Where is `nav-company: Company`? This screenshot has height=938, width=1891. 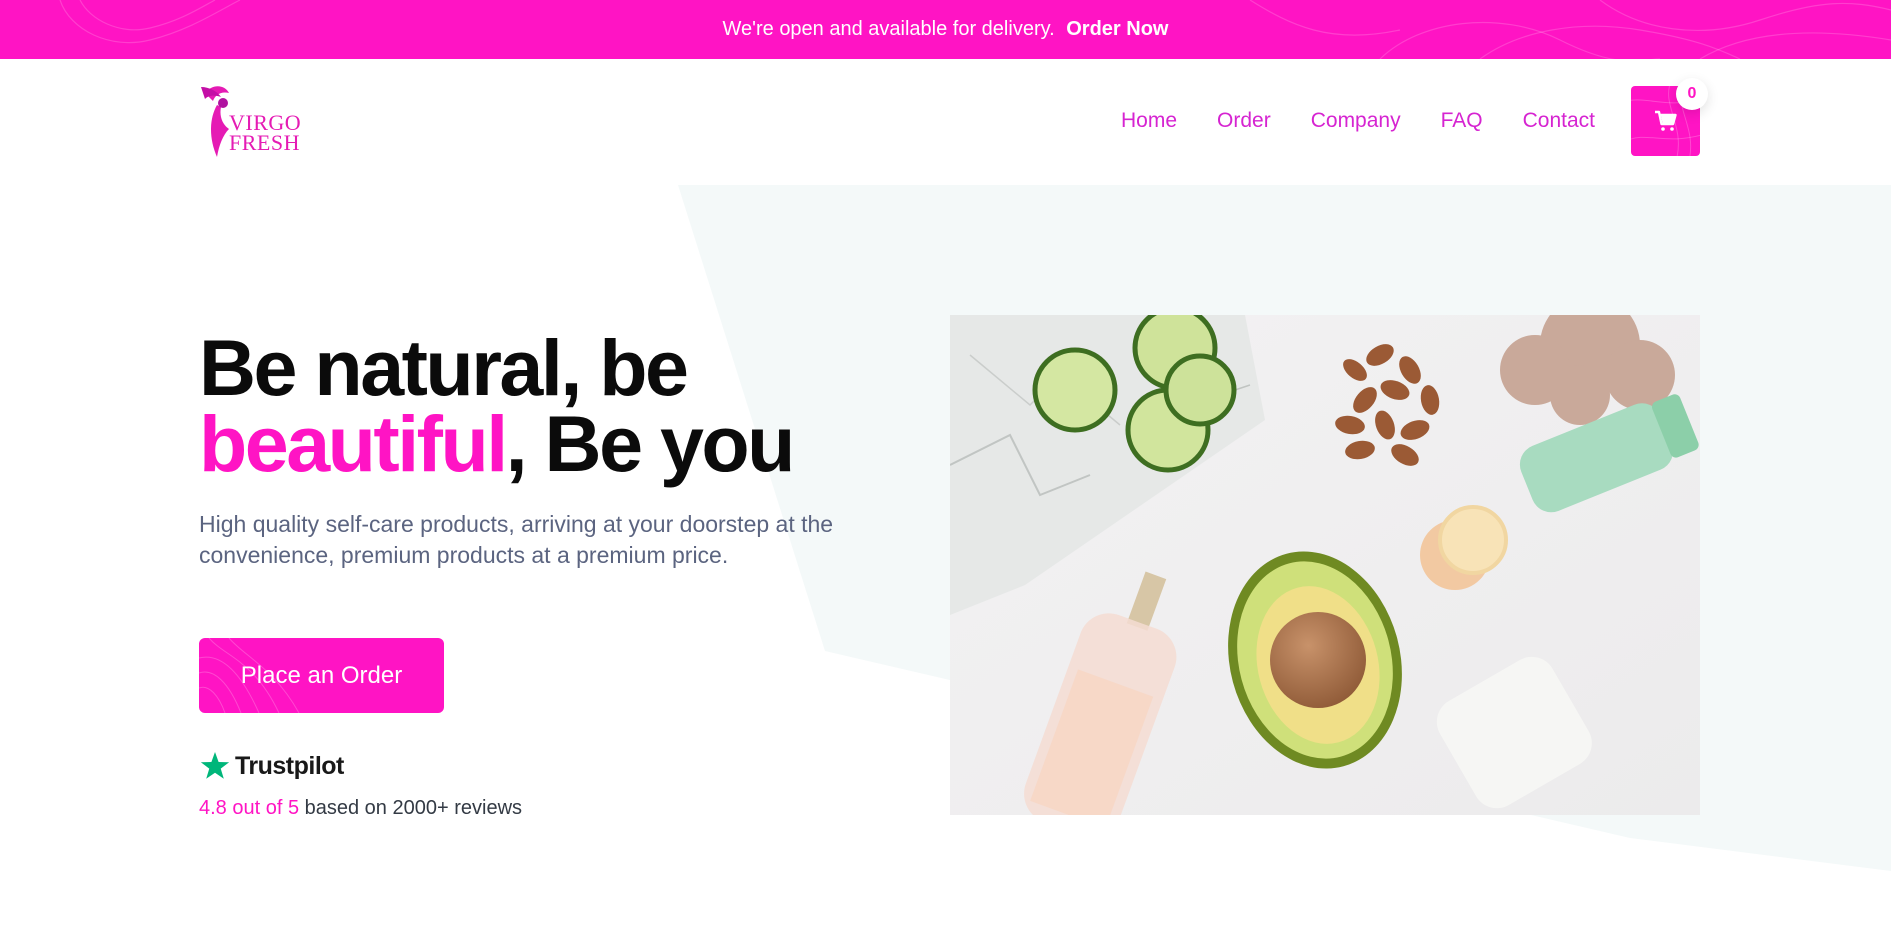
nav-company: Company is located at coordinates (1356, 121).